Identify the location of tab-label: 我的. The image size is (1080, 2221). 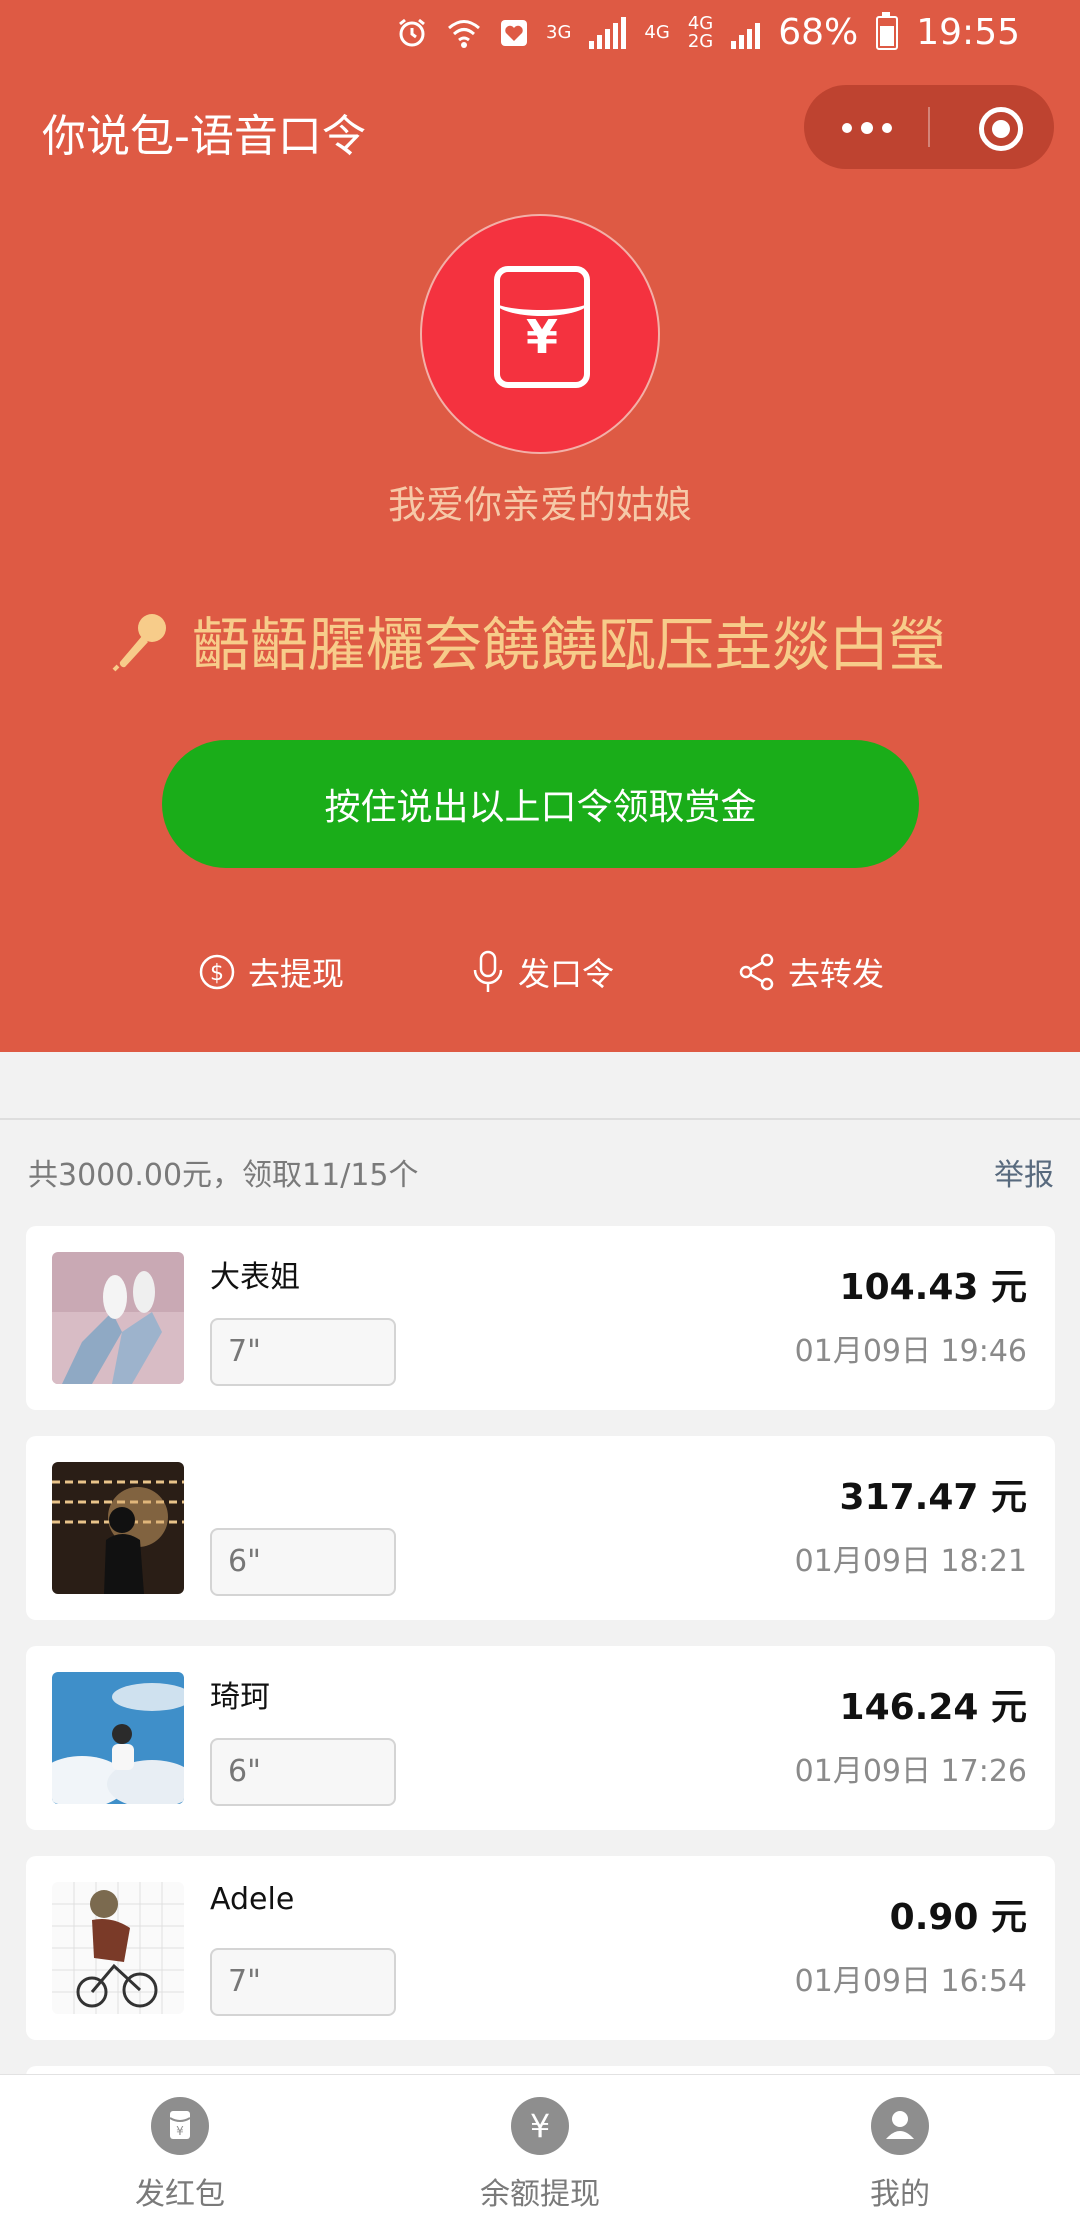
(900, 2194).